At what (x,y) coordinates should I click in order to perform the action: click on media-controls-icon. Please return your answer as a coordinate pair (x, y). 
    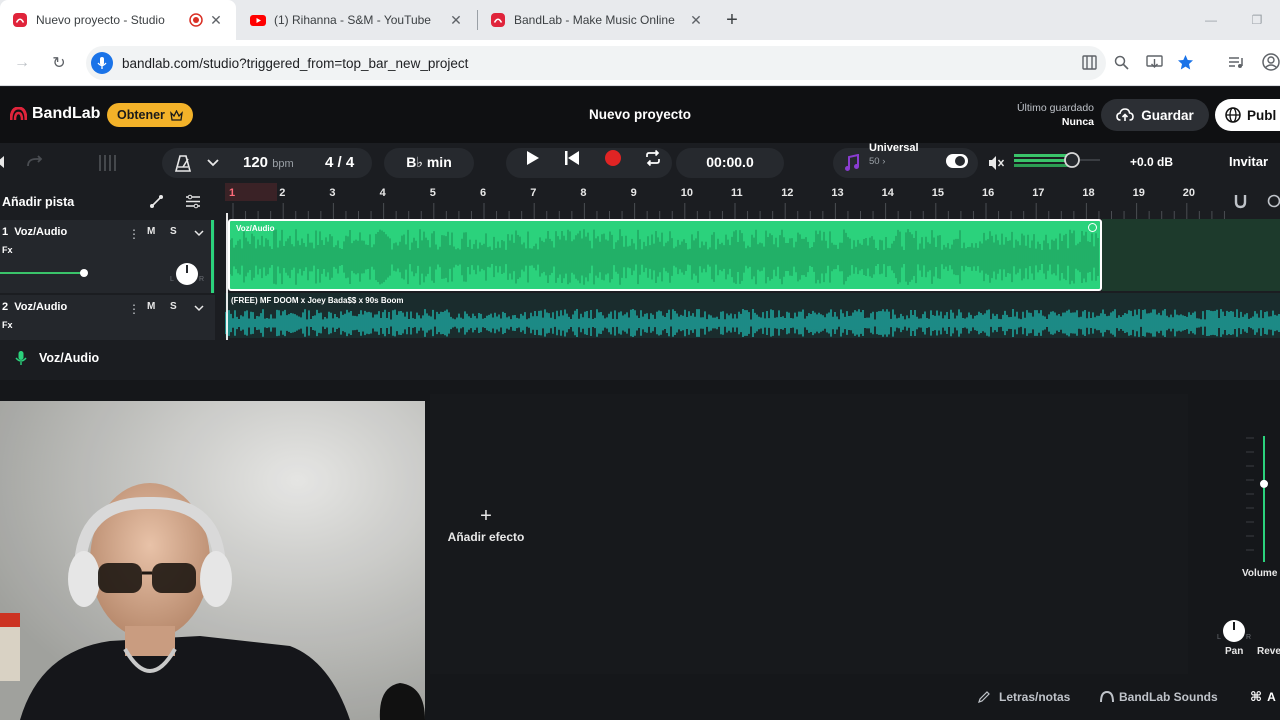
    Looking at the image, I should click on (1236, 62).